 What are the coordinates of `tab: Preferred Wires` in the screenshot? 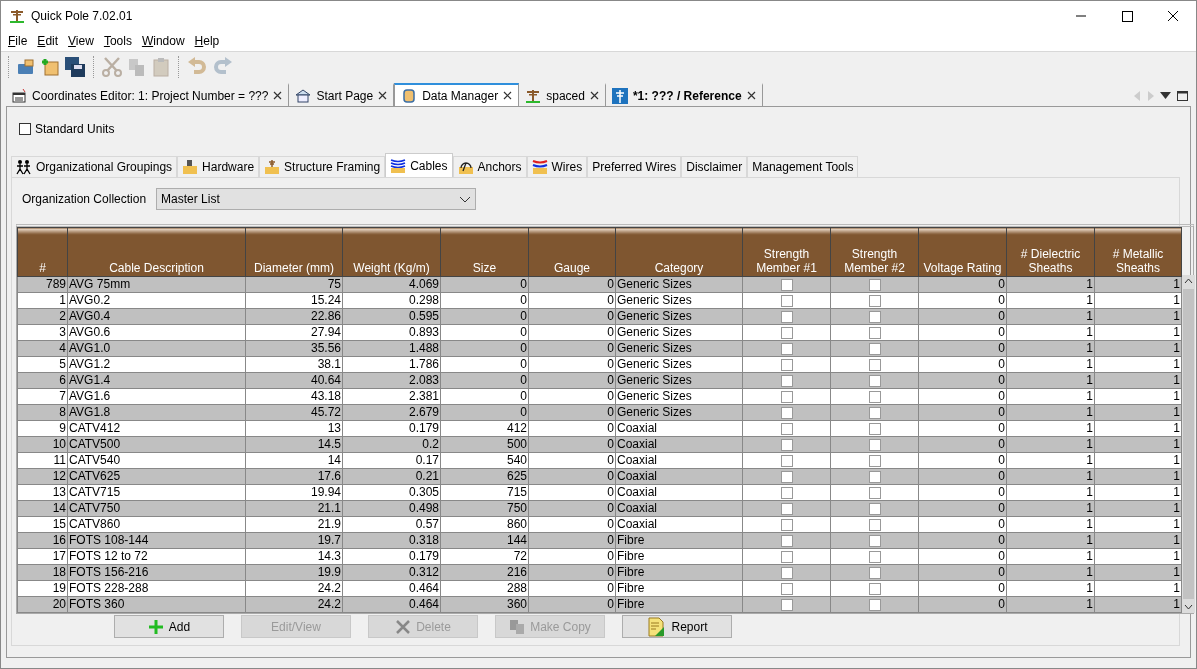 It's located at (634, 166).